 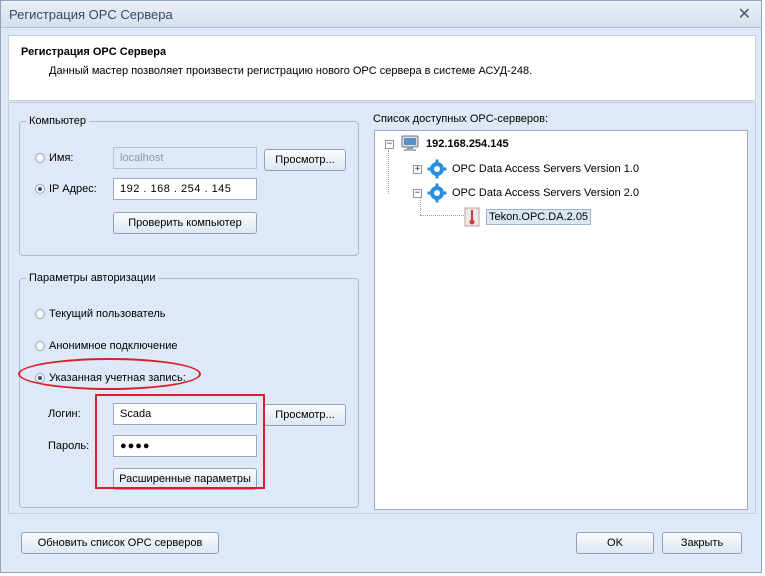 I want to click on login-label: Логин:, so click(x=64, y=414).